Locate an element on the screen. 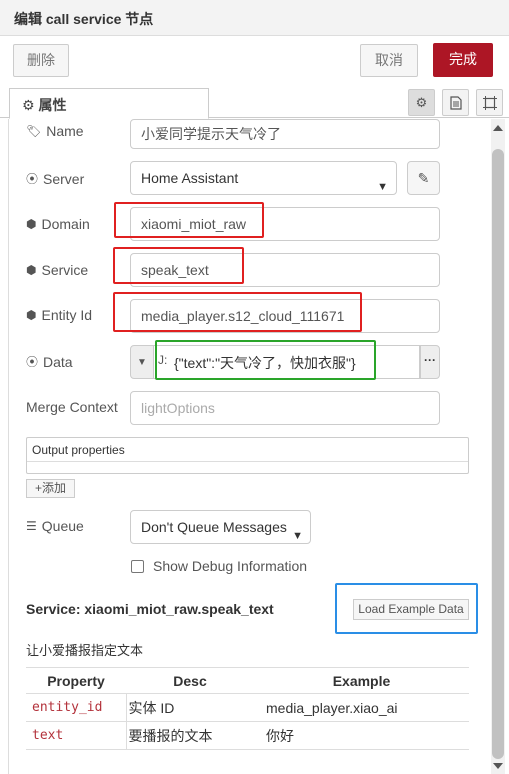 Image resolution: width=509 pixels, height=774 pixels. output-properties-label: Output properties is located at coordinates (78, 450).